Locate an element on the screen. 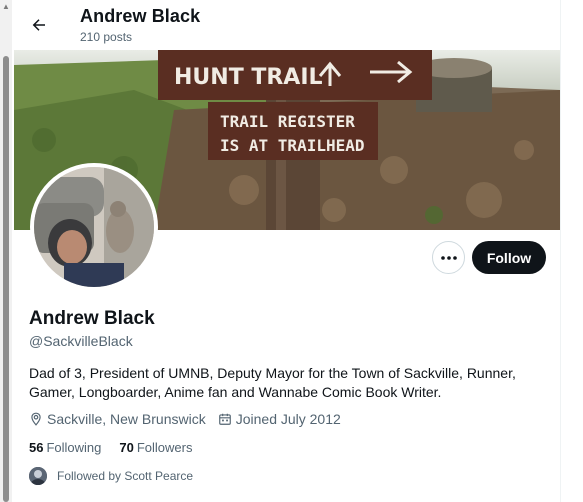 This screenshot has height=502, width=583. scroll-up-icon: ▲ is located at coordinates (6, 7).